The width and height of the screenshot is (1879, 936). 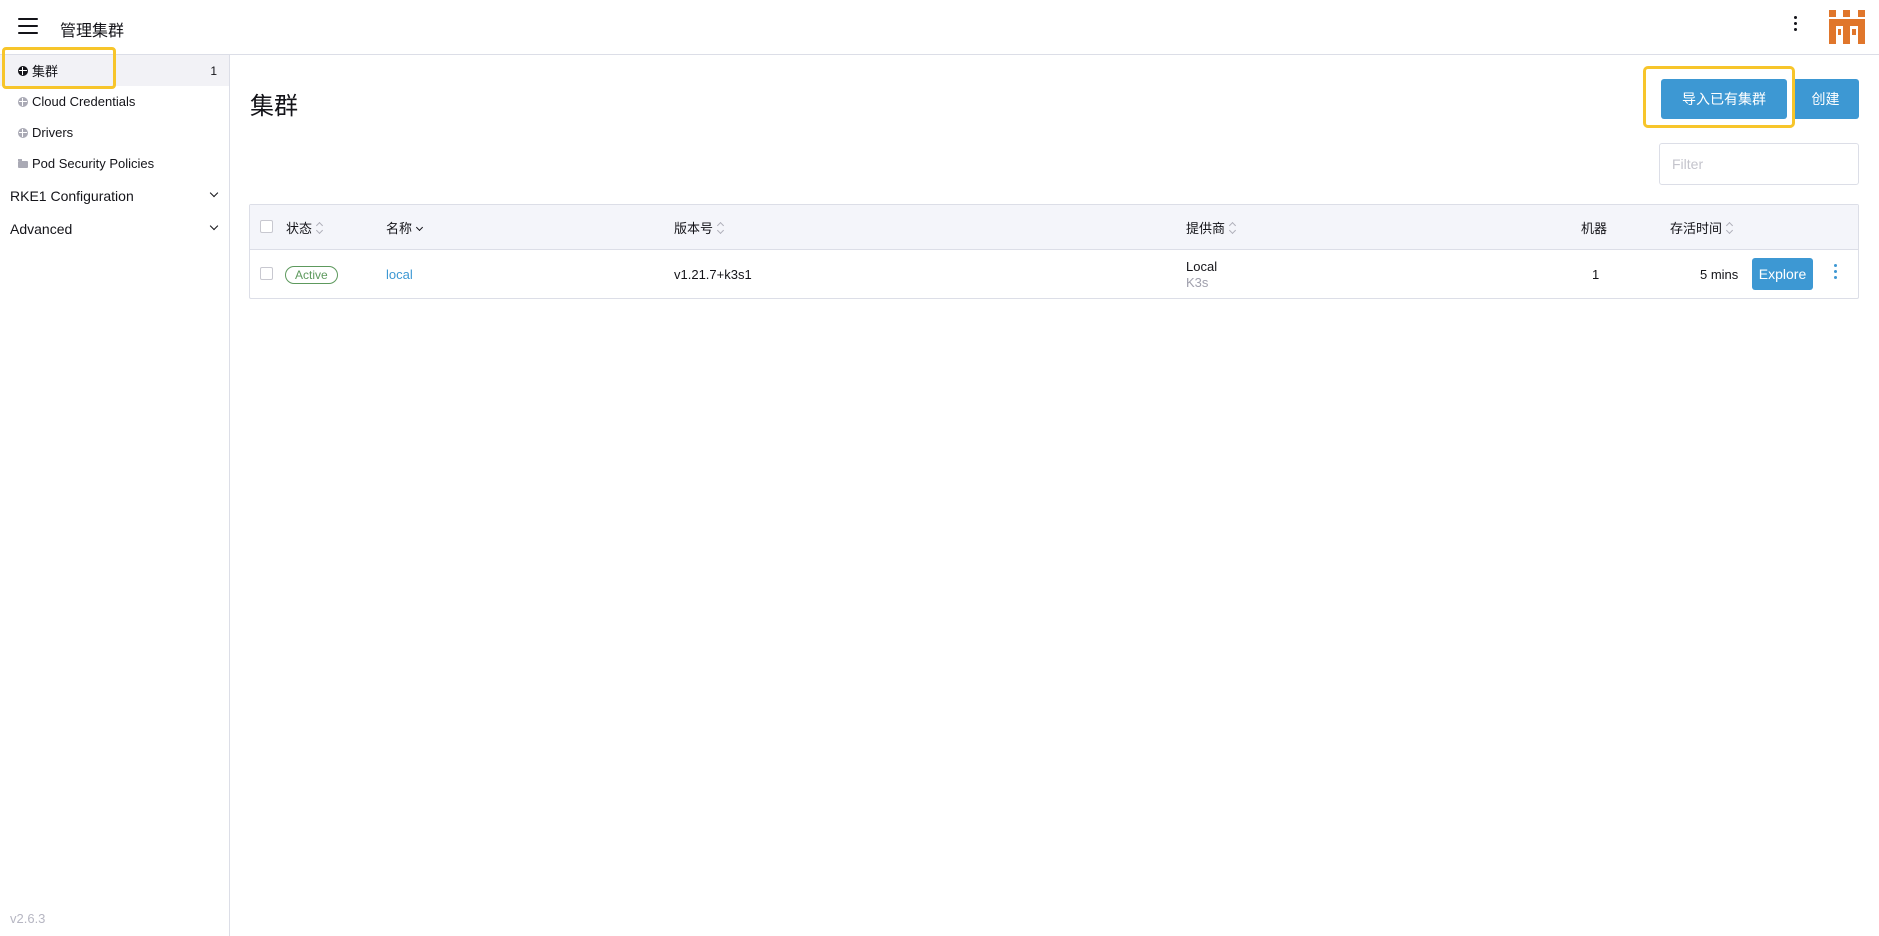 I want to click on app-title: 管理集群, so click(x=92, y=31).